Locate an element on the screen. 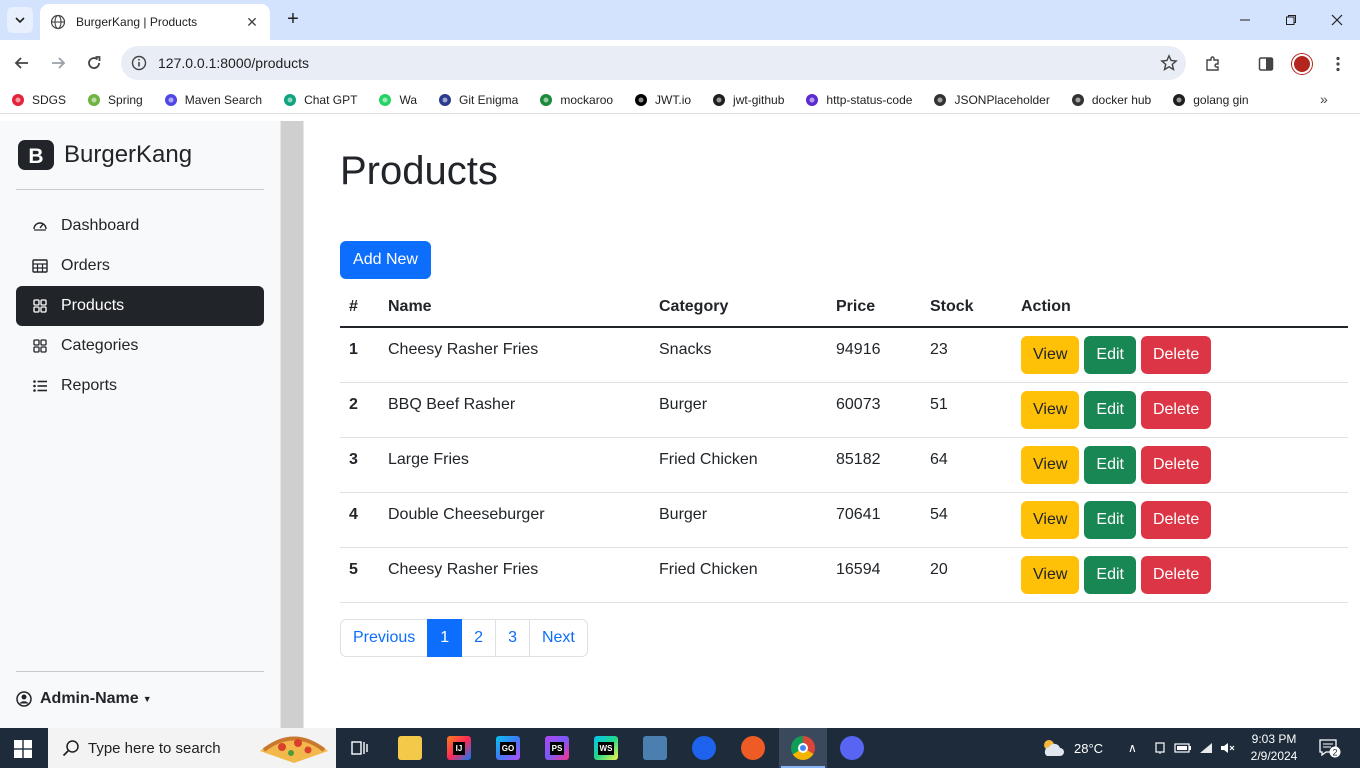 This screenshot has height=768, width=1360. minimize-button is located at coordinates (1245, 20).